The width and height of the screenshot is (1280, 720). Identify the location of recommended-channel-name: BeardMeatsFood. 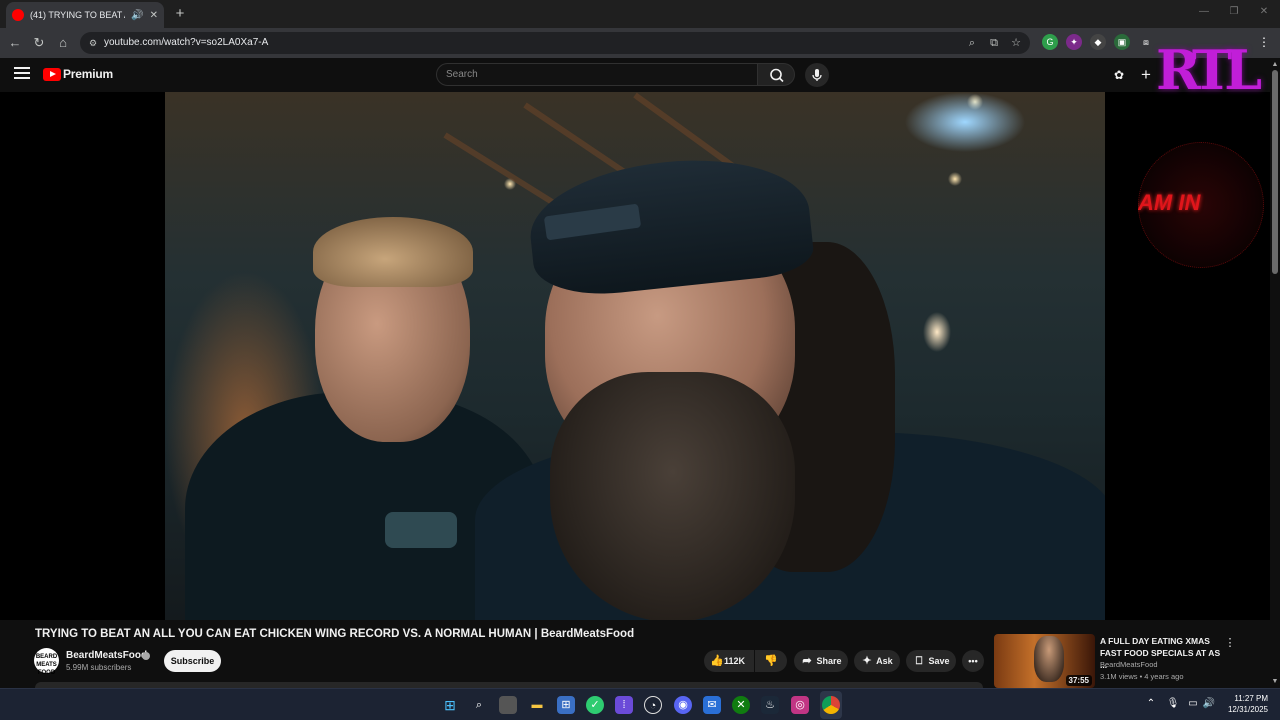
(1129, 664).